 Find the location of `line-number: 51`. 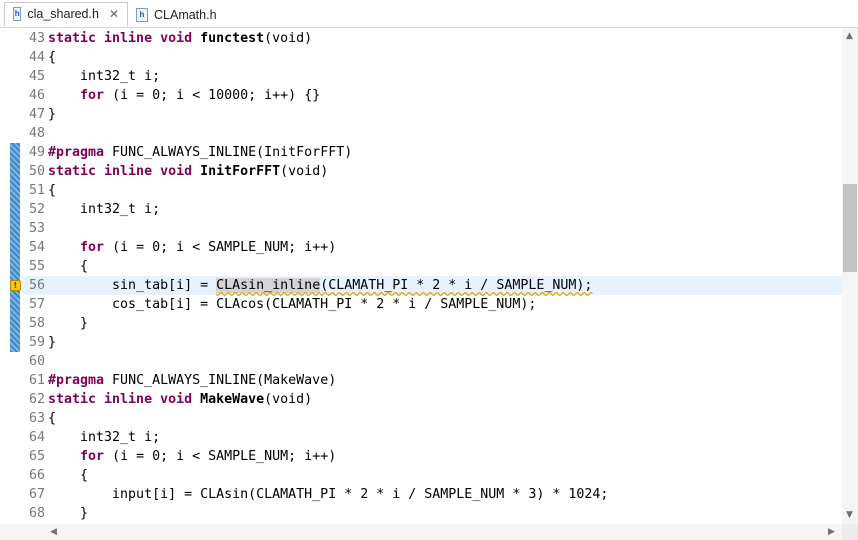

line-number: 51 is located at coordinates (36, 190).